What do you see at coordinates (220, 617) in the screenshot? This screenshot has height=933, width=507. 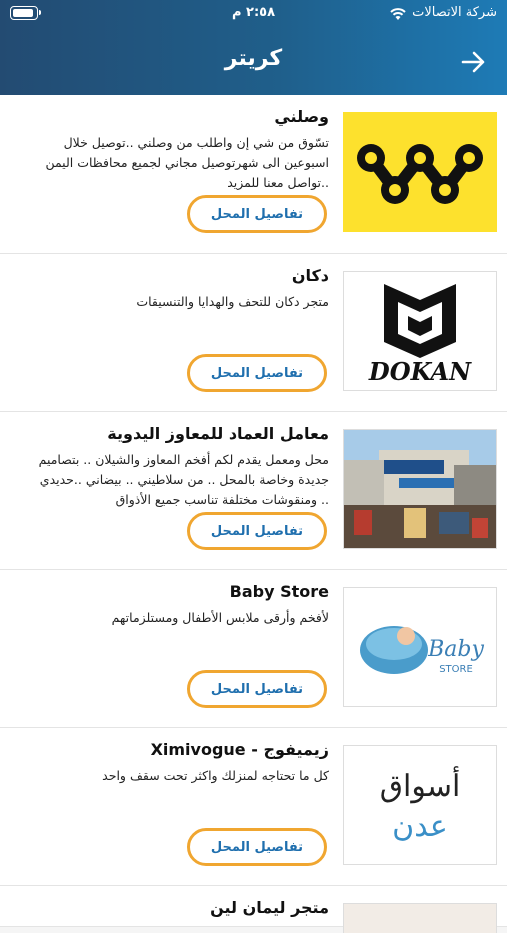 I see `store-description: لأفخم وأرقى ملابس الأطفال ومستلزماتهم` at bounding box center [220, 617].